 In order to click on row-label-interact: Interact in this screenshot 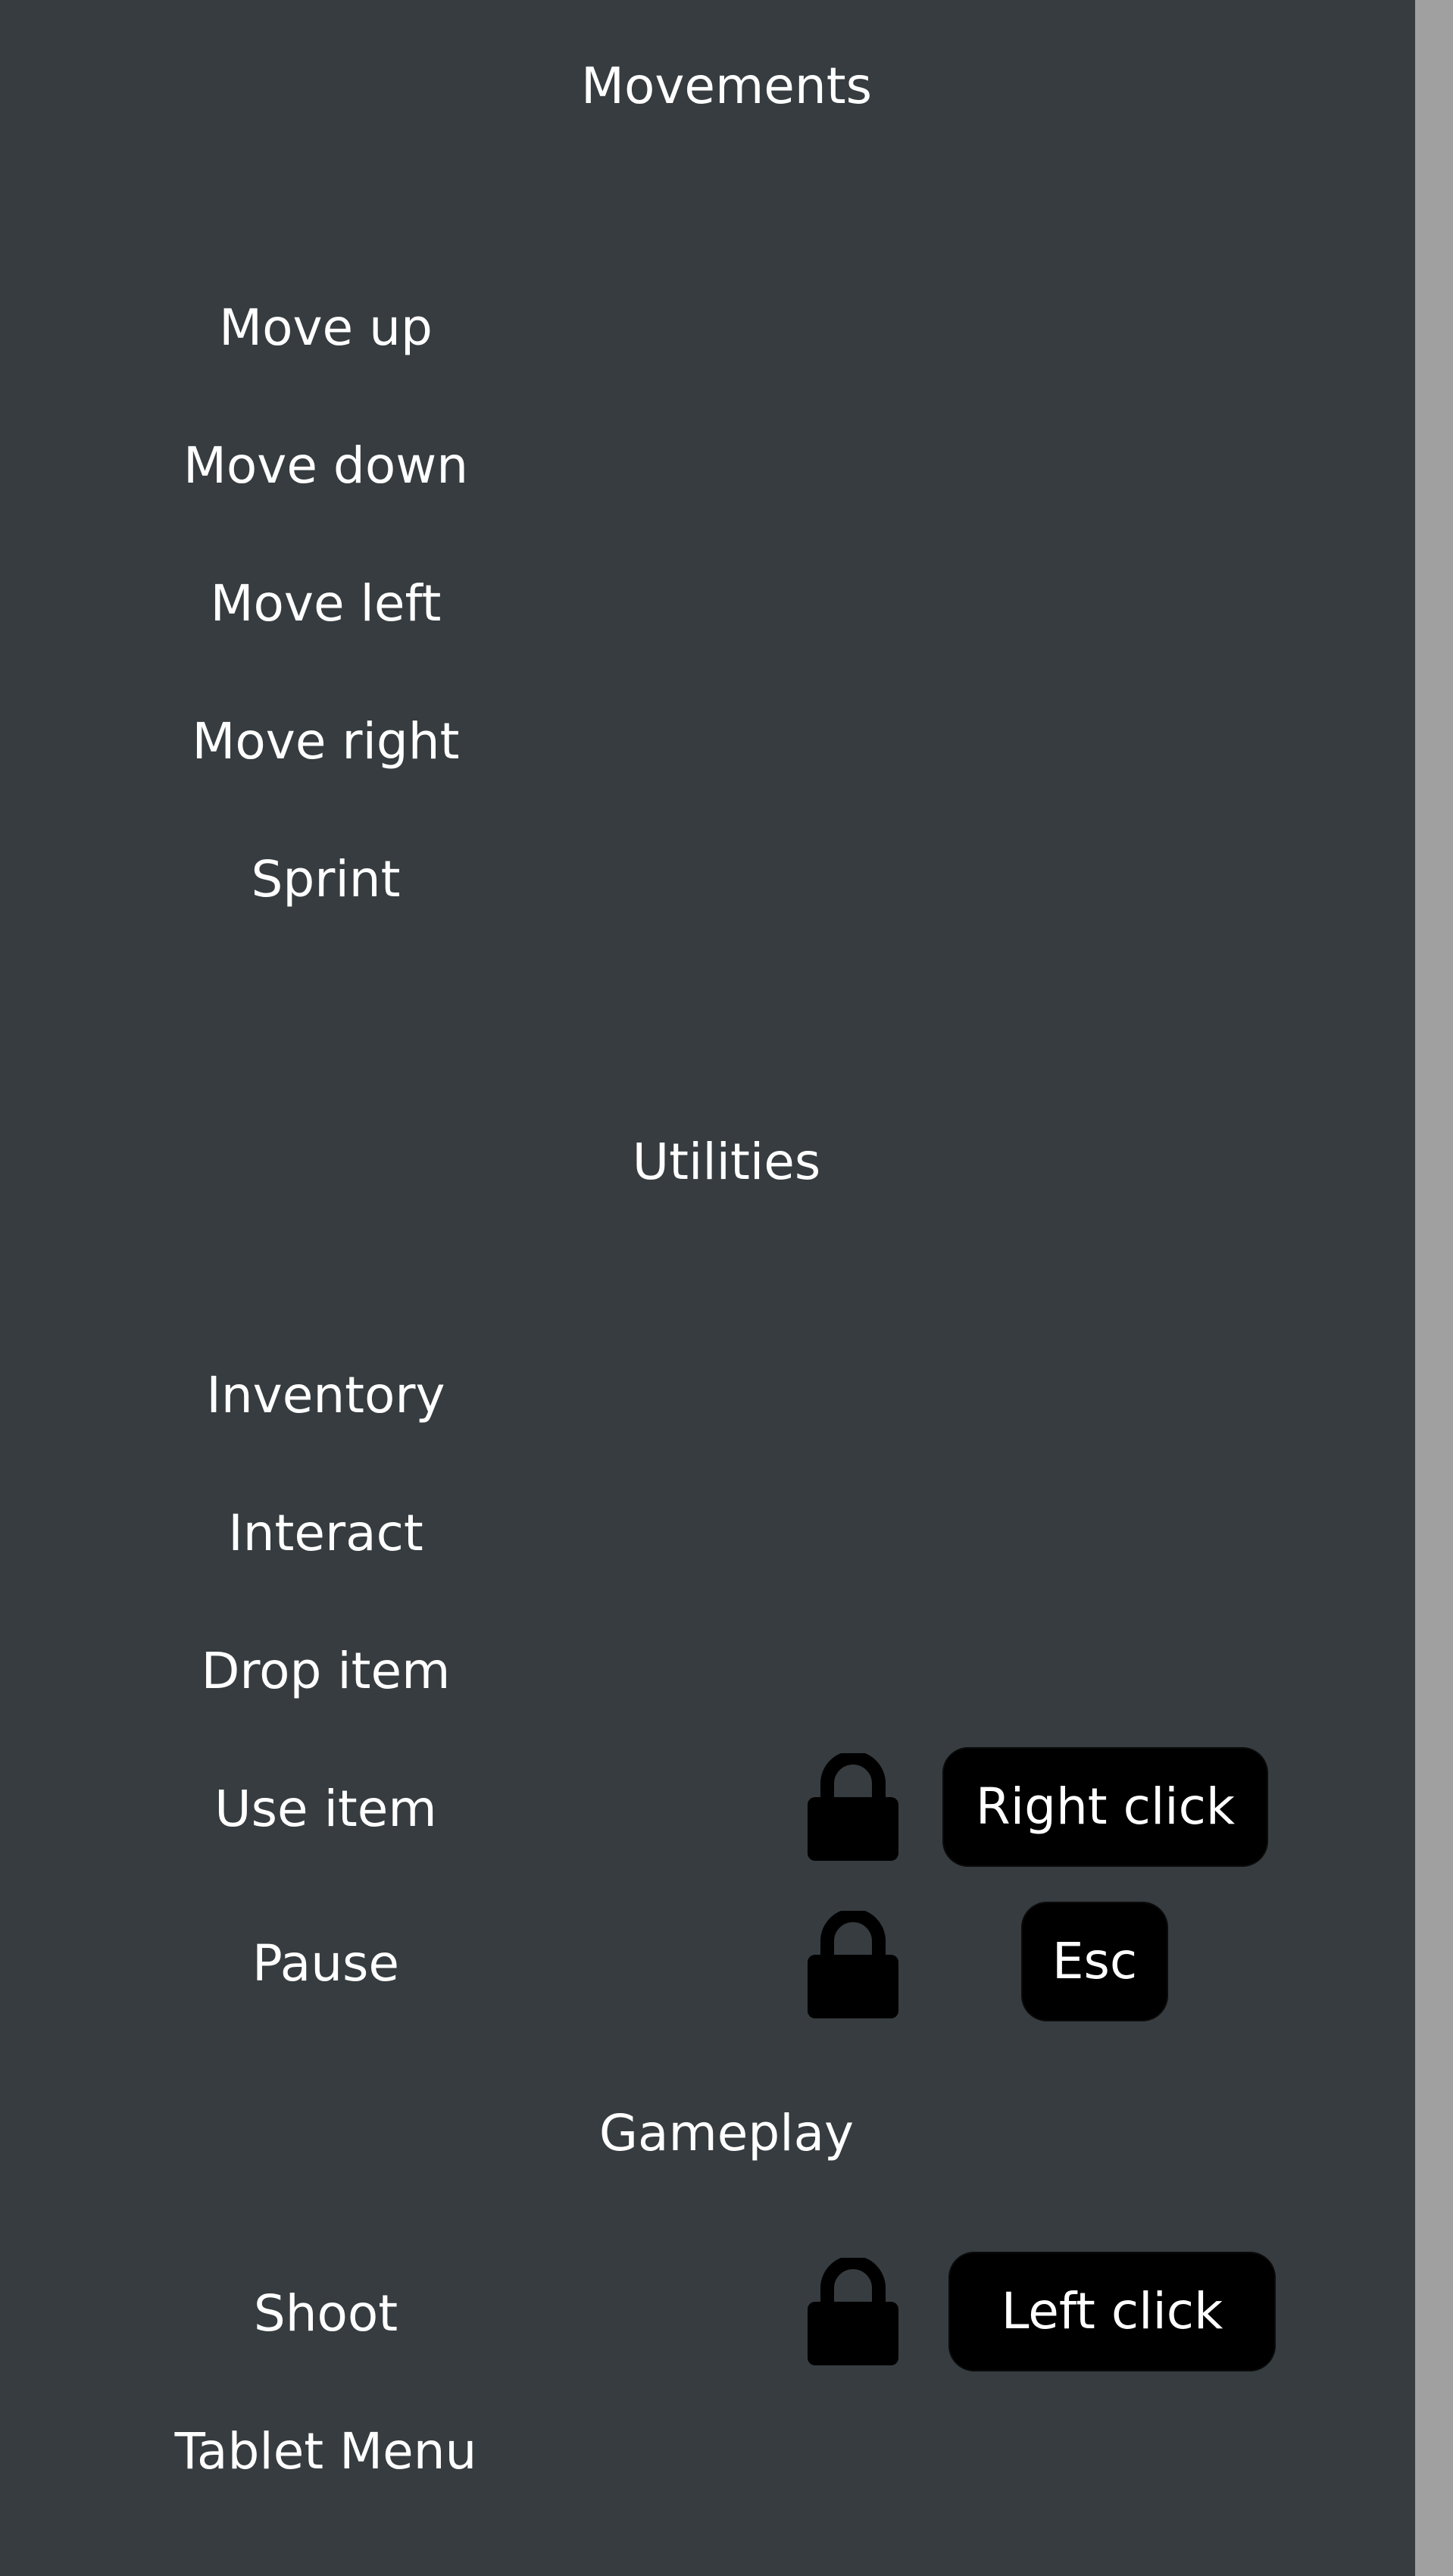, I will do `click(325, 1533)`.